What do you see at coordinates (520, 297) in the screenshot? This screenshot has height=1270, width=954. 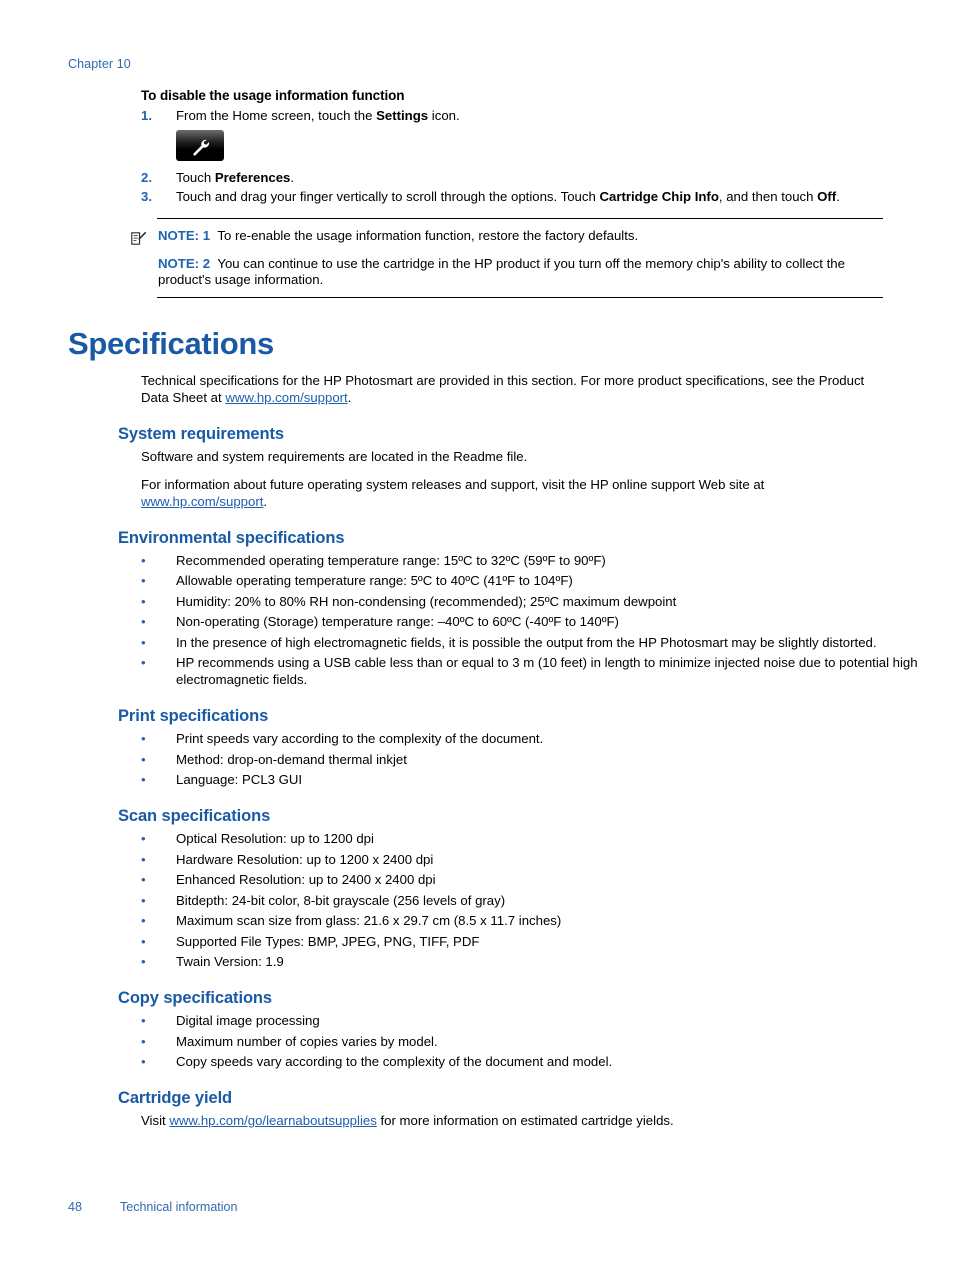 I see `note-rule-bottom` at bounding box center [520, 297].